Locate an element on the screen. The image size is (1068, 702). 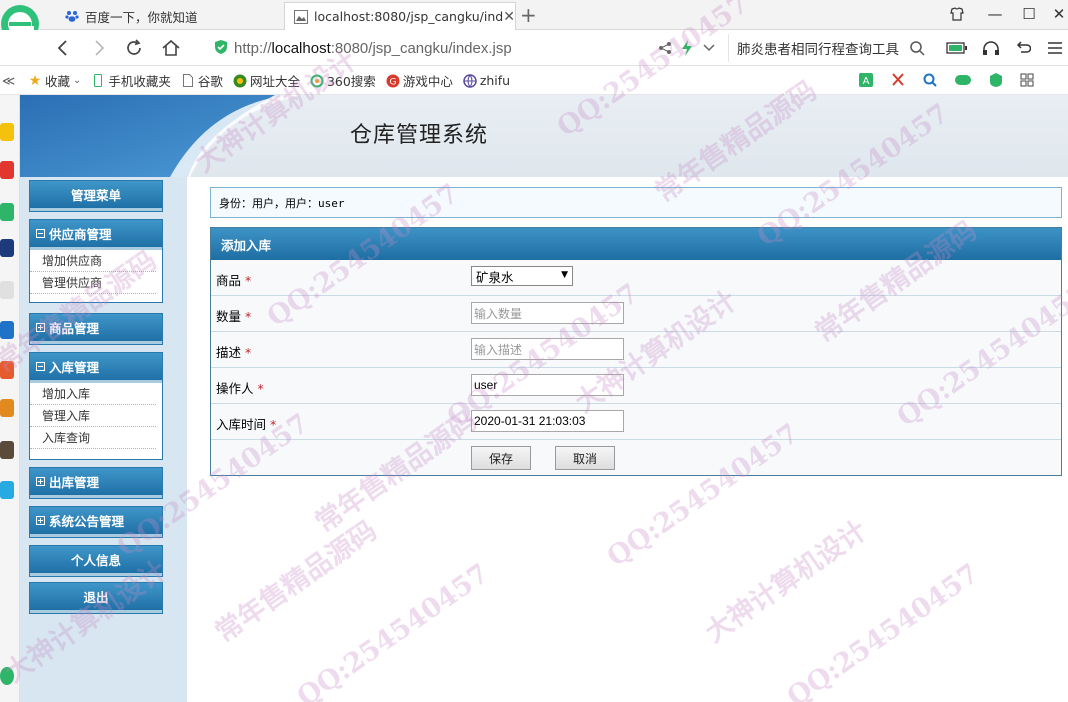
description-input: 输入描述 is located at coordinates (547, 349).